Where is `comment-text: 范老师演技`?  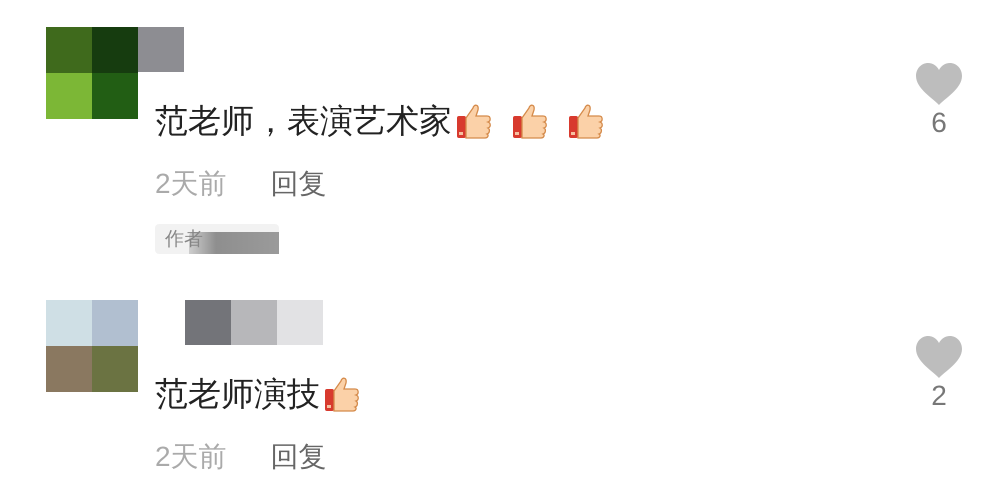 comment-text: 范老师演技 is located at coordinates (237, 394).